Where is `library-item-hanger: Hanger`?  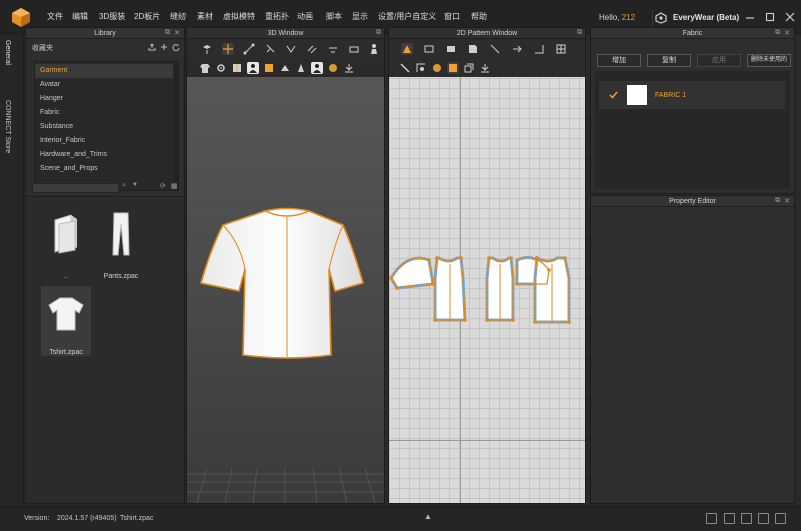 library-item-hanger: Hanger is located at coordinates (104, 99).